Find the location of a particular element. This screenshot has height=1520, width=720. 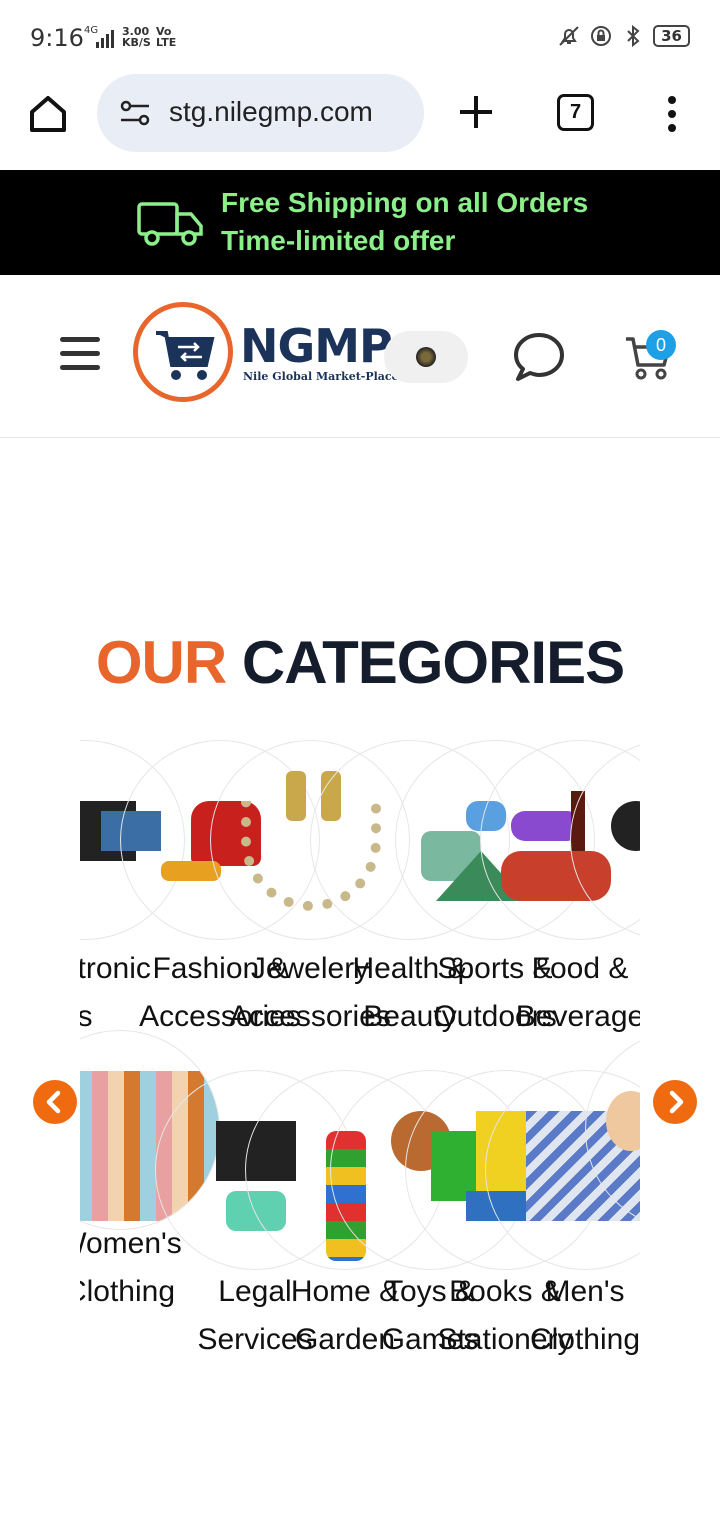

chevron-left-icon is located at coordinates (53, 1102).